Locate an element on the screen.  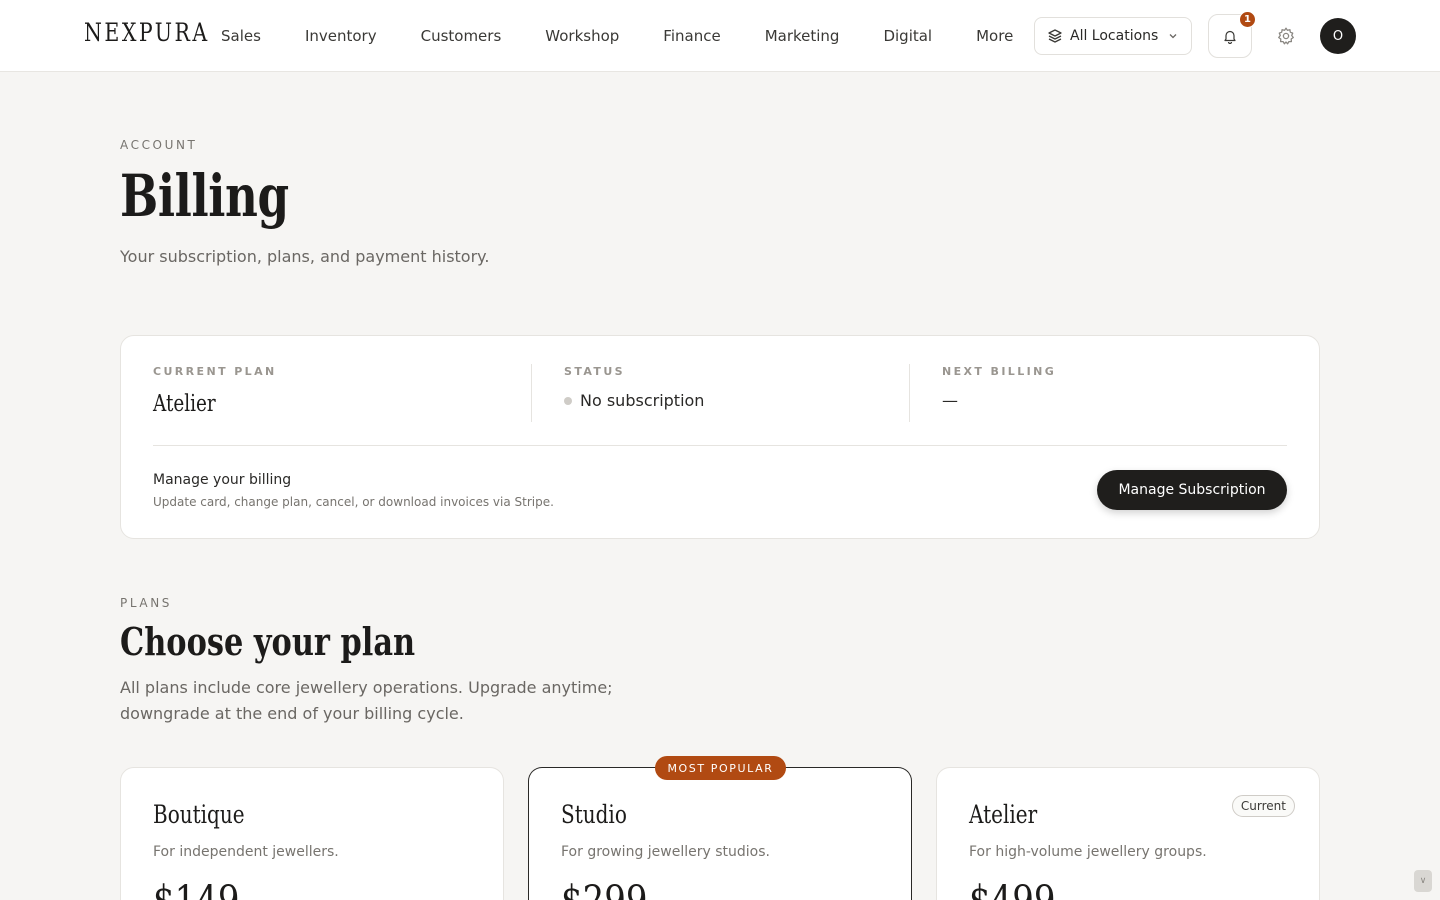
status-value: No subscription is located at coordinates (642, 400).